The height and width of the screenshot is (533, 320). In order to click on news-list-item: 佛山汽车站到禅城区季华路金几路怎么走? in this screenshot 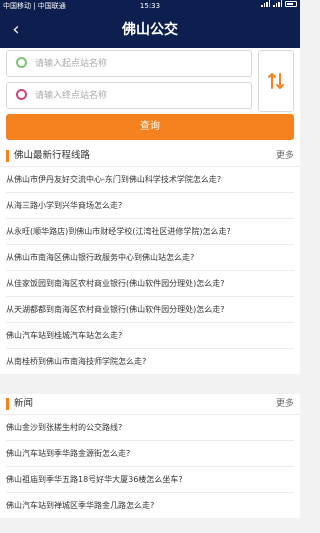, I will do `click(150, 505)`.